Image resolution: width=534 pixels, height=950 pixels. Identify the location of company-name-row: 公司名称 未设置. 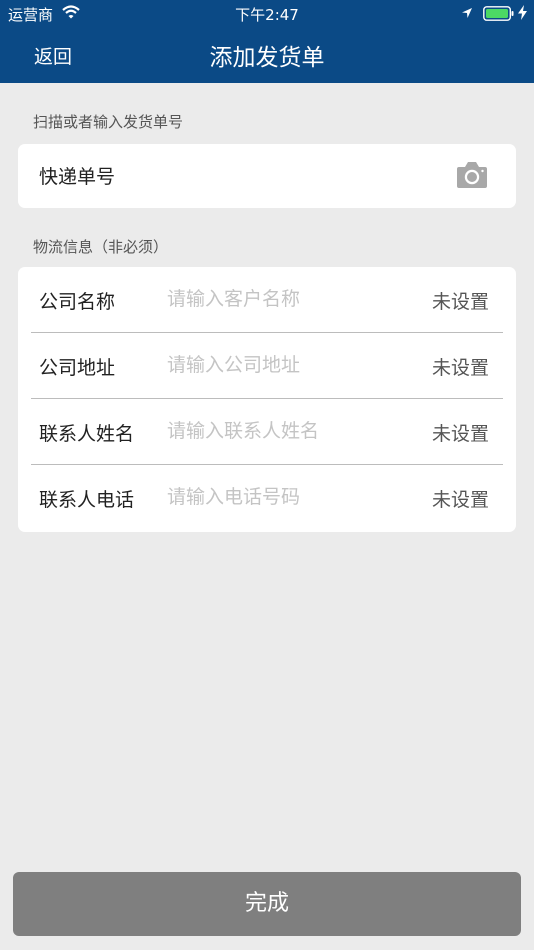
(267, 300).